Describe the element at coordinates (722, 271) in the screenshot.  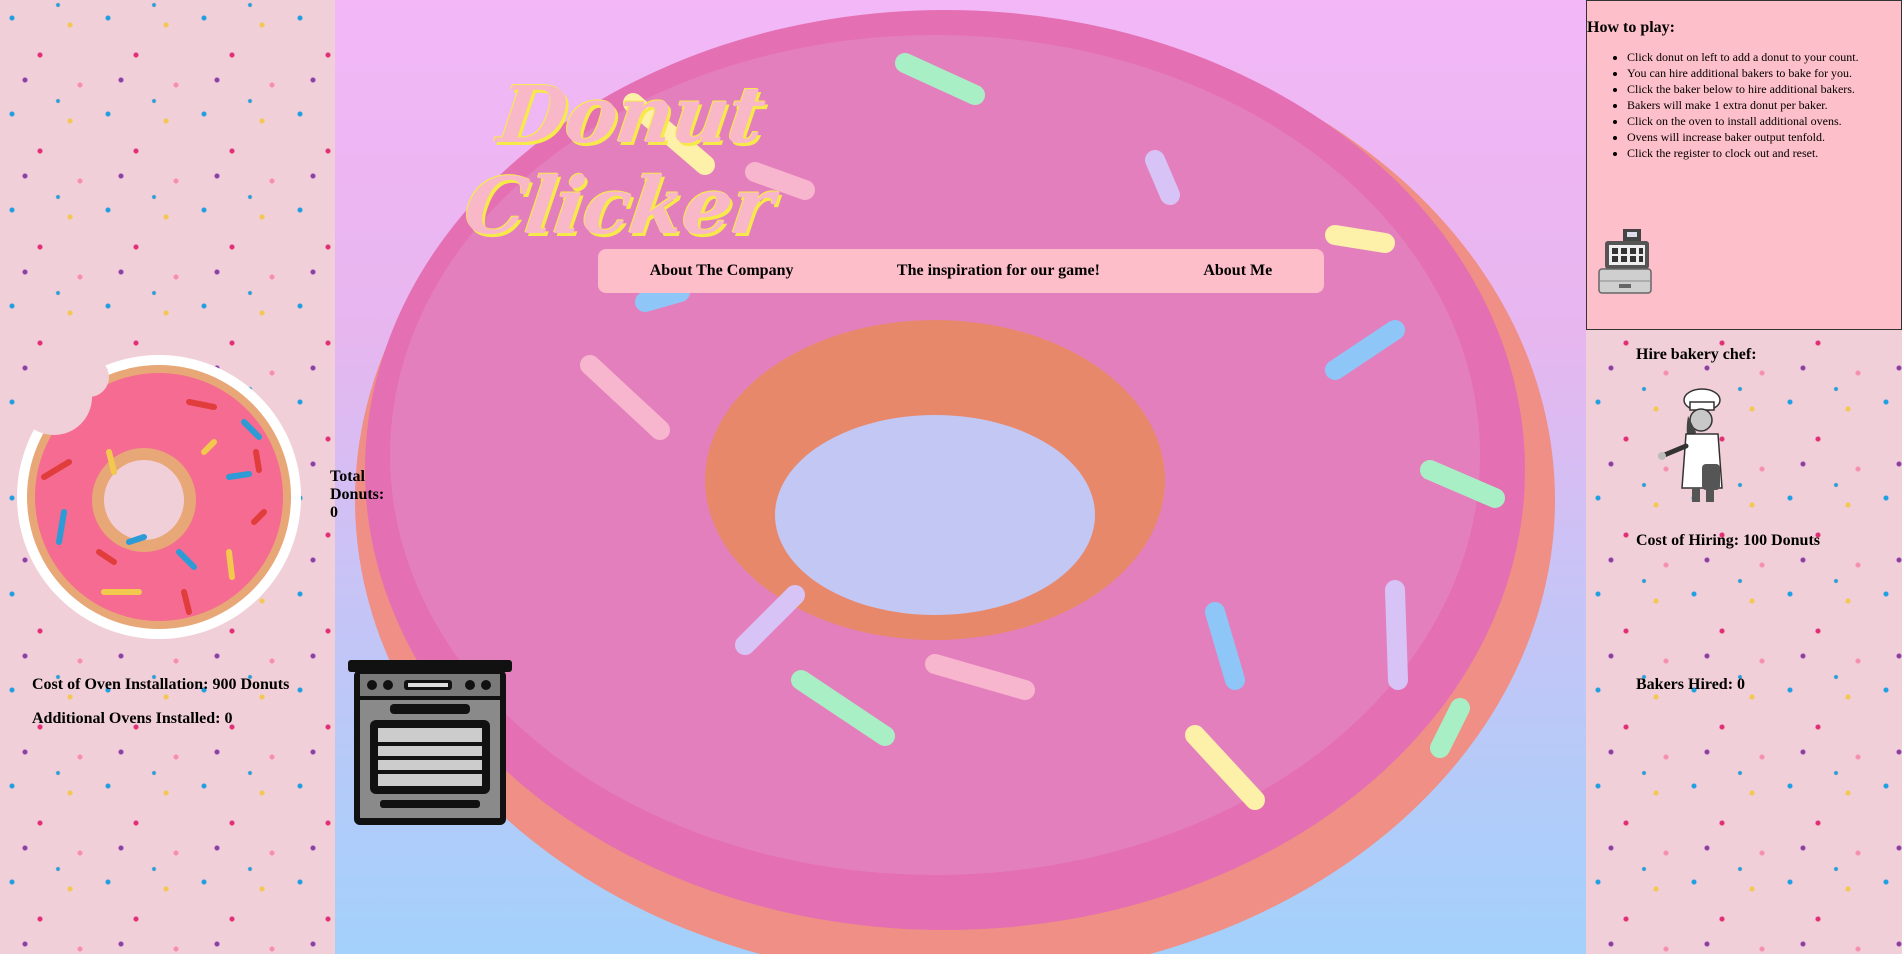
I see `nav-about-company: About The Company` at that location.